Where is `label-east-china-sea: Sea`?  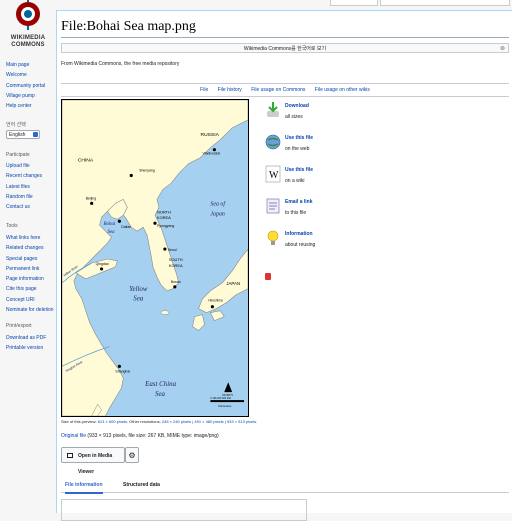 label-east-china-sea: Sea is located at coordinates (160, 394).